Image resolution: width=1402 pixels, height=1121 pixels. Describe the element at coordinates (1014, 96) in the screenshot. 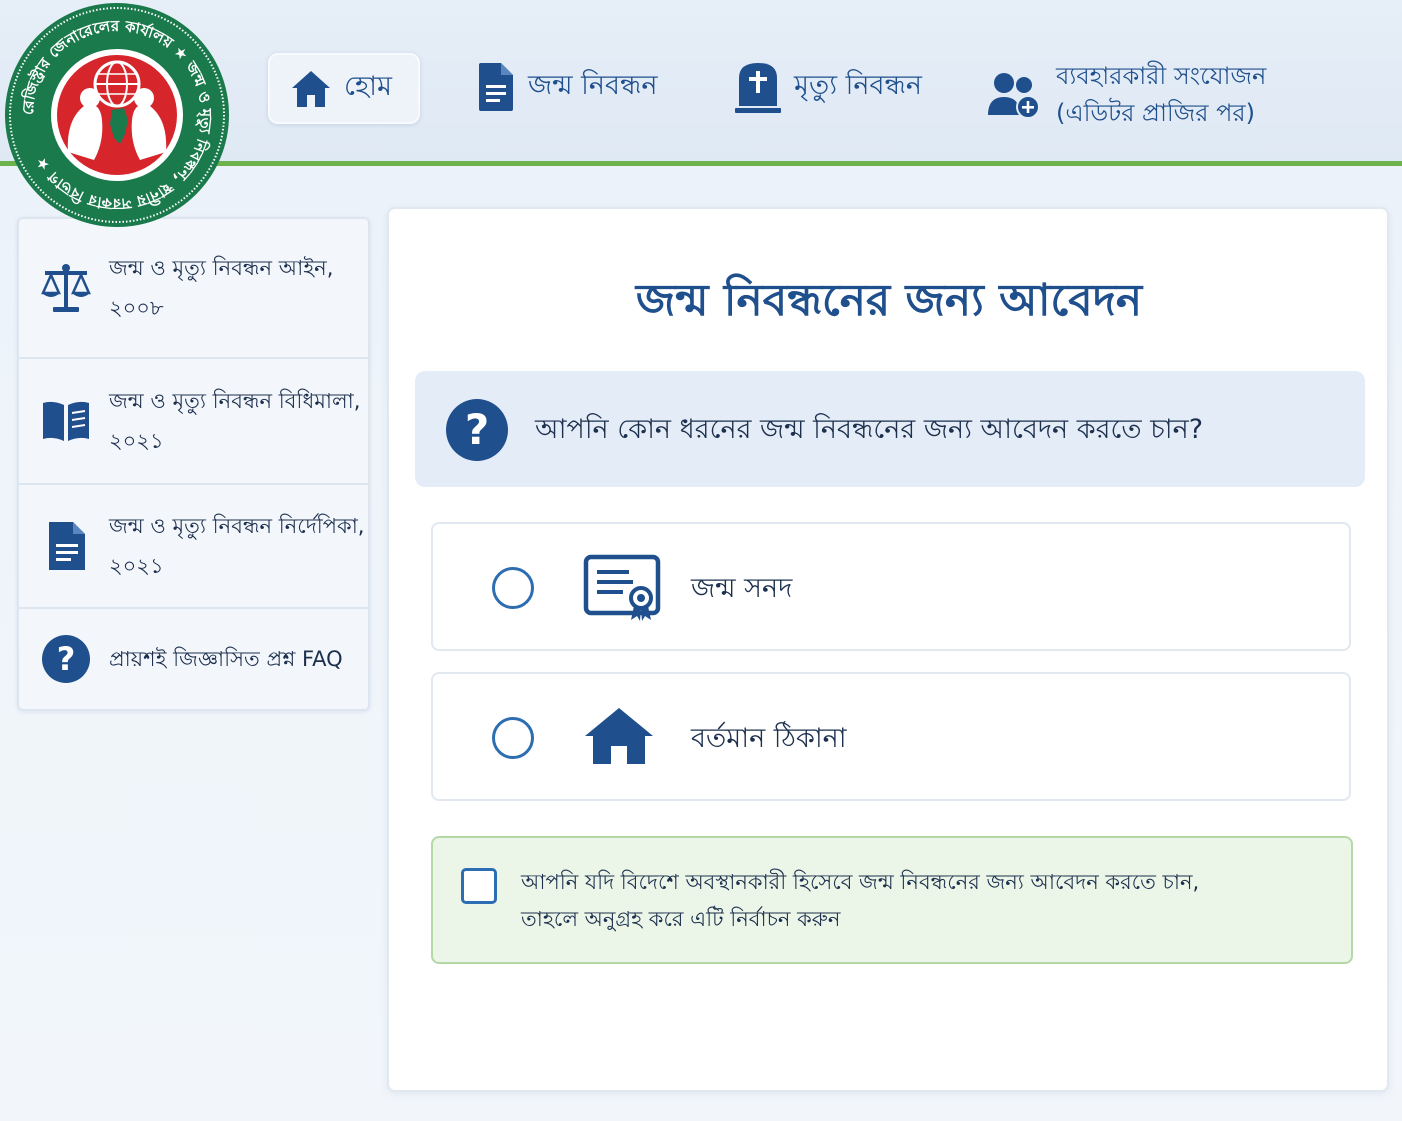

I see `add-user-icon` at that location.